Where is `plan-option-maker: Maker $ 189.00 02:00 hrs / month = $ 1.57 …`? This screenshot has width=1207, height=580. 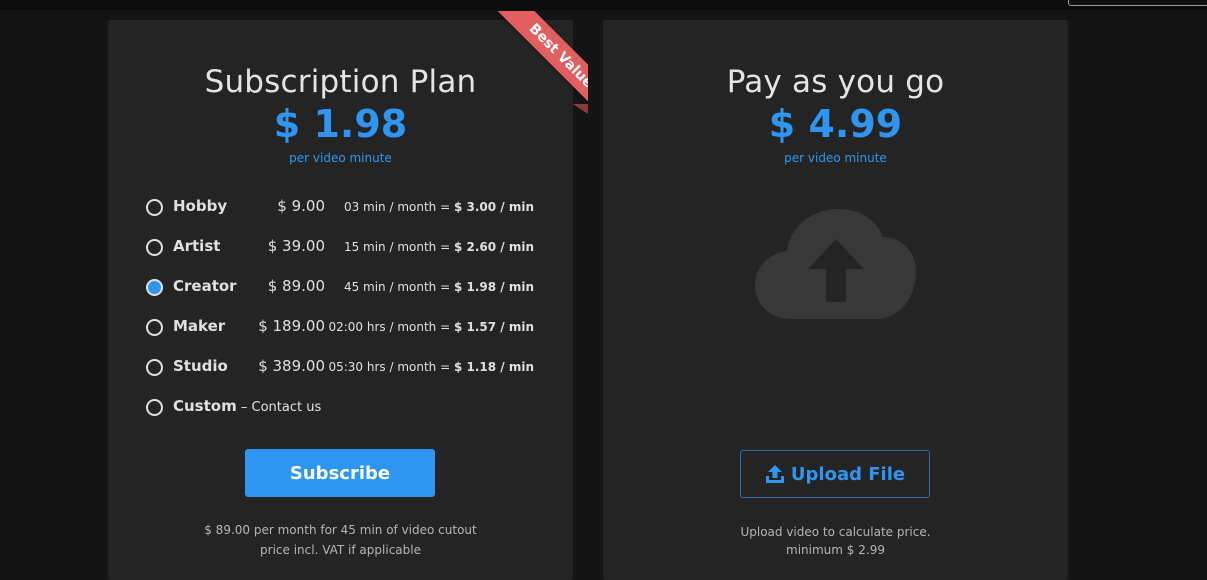 plan-option-maker: Maker $ 189.00 02:00 hrs / month = $ 1.57 … is located at coordinates (346, 327).